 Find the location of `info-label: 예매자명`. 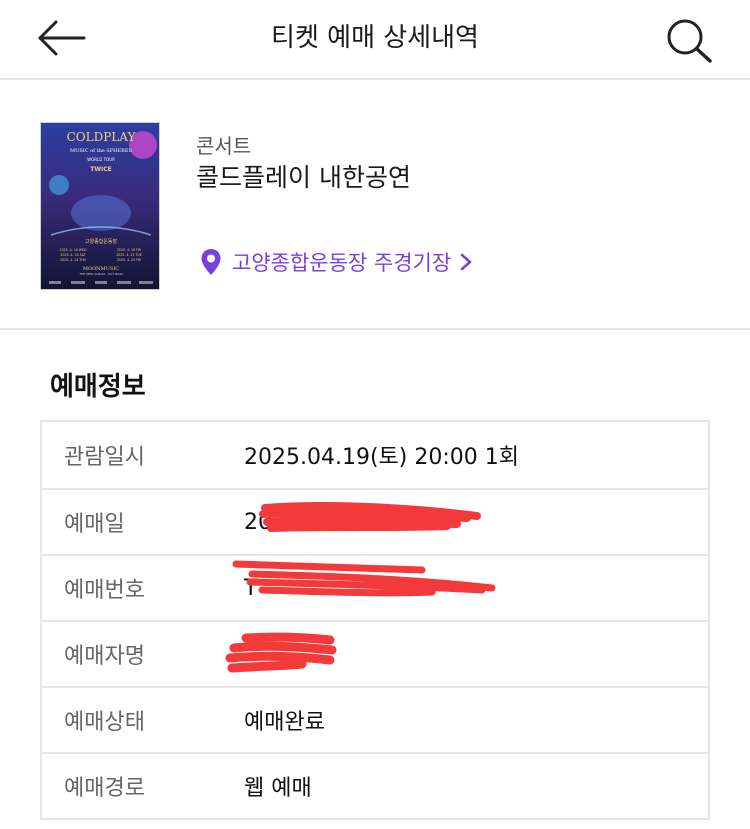

info-label: 예매자명 is located at coordinates (104, 656).